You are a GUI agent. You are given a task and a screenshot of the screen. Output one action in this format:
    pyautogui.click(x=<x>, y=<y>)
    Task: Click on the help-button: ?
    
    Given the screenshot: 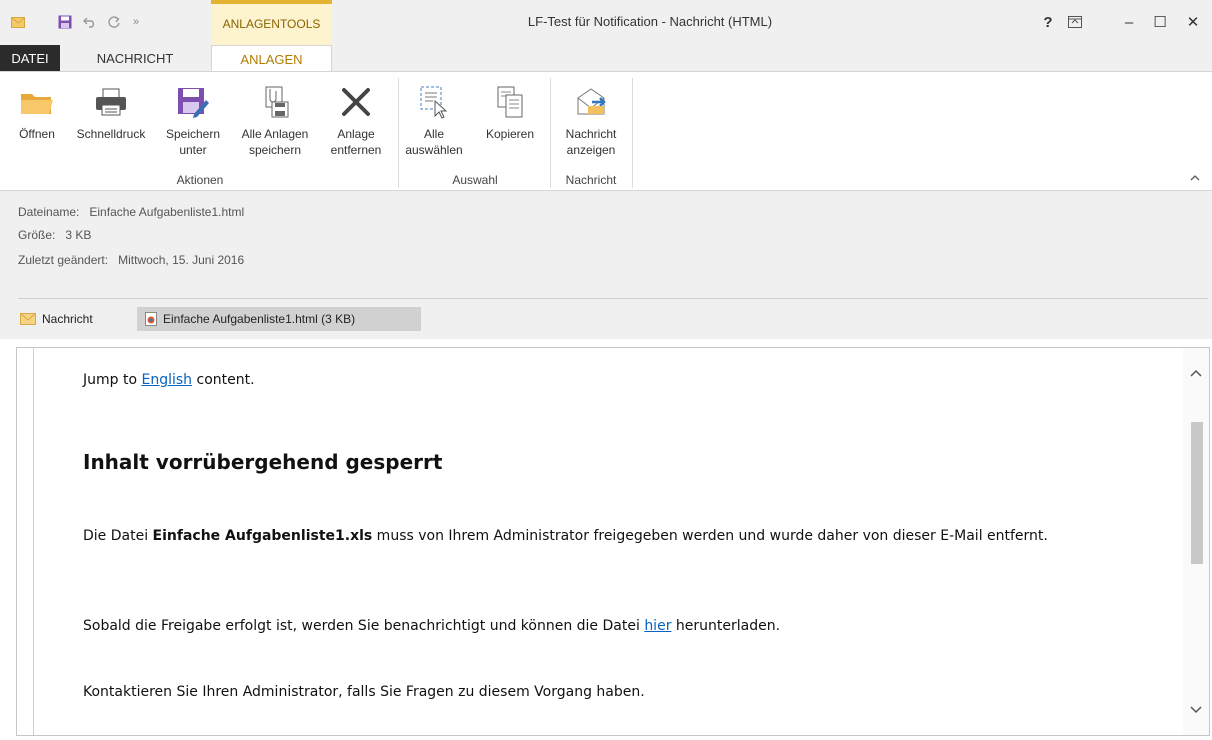 What is the action you would take?
    pyautogui.click(x=1048, y=22)
    